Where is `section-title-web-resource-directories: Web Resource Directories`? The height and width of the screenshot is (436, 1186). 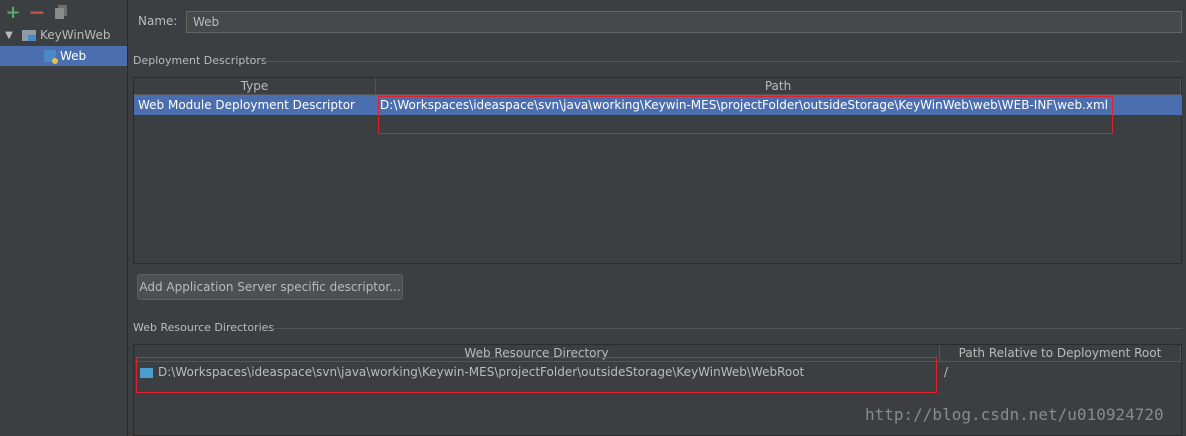
section-title-web-resource-directories: Web Resource Directories is located at coordinates (204, 327).